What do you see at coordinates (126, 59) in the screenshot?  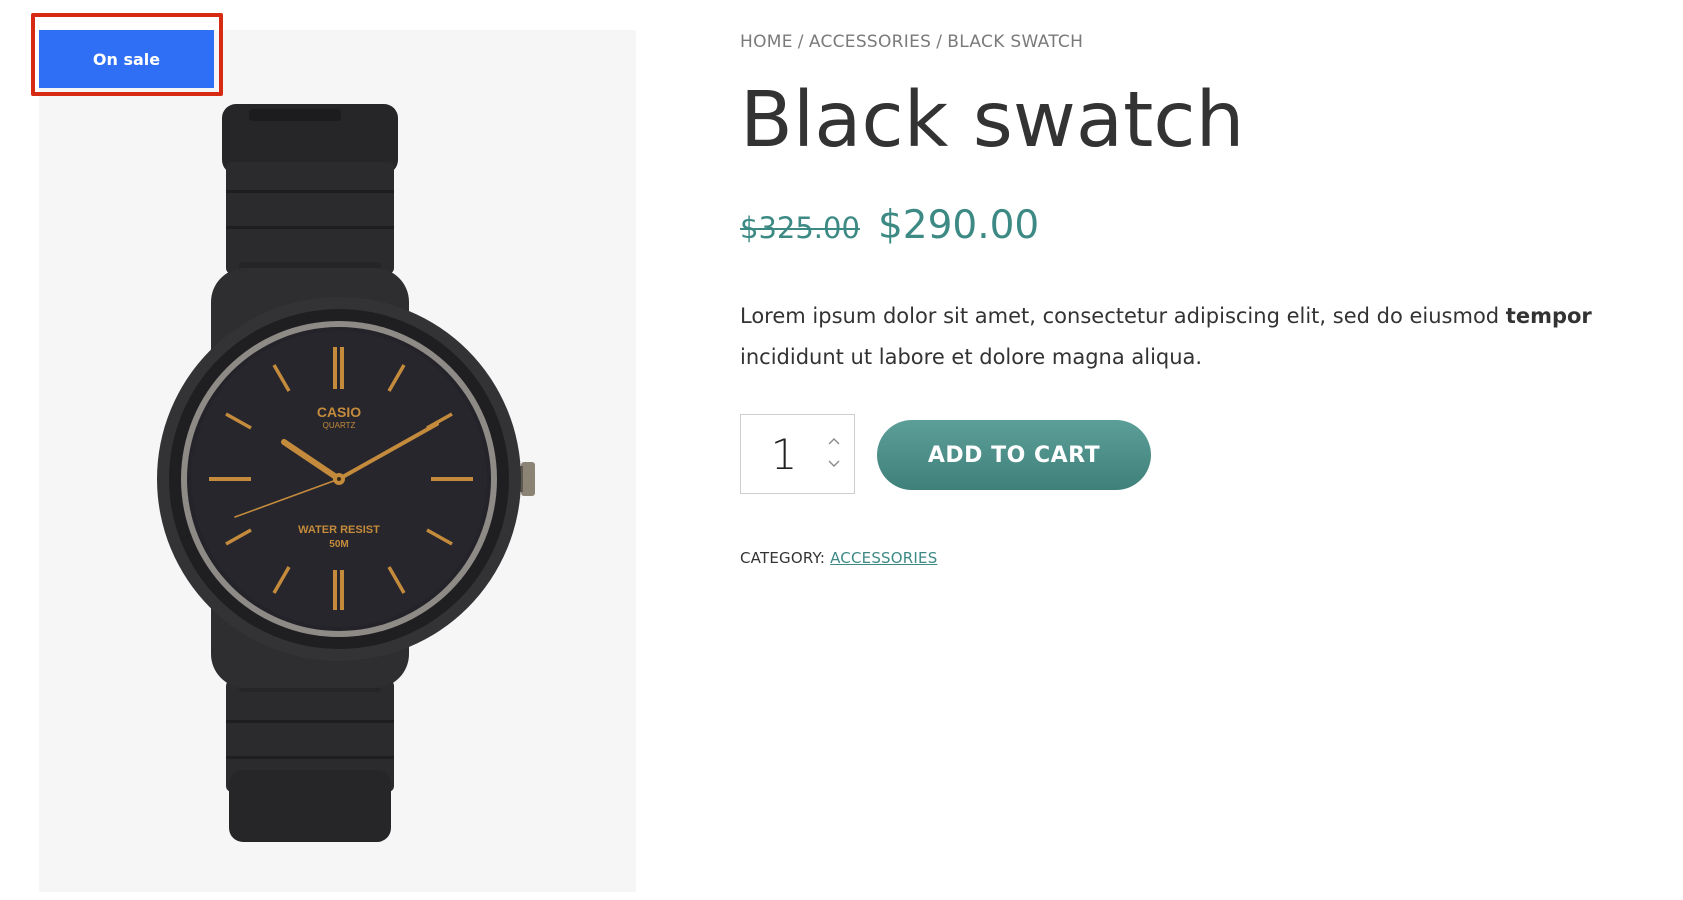 I see `sale-badge: On sale` at bounding box center [126, 59].